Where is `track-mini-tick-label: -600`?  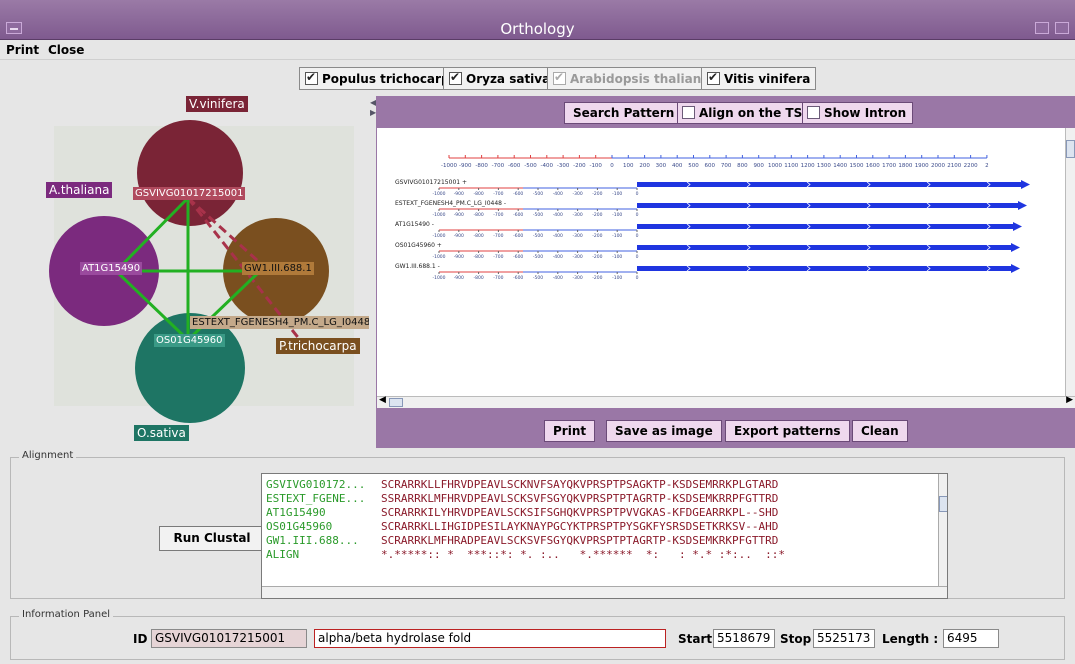
track-mini-tick-label: -600 is located at coordinates (518, 215).